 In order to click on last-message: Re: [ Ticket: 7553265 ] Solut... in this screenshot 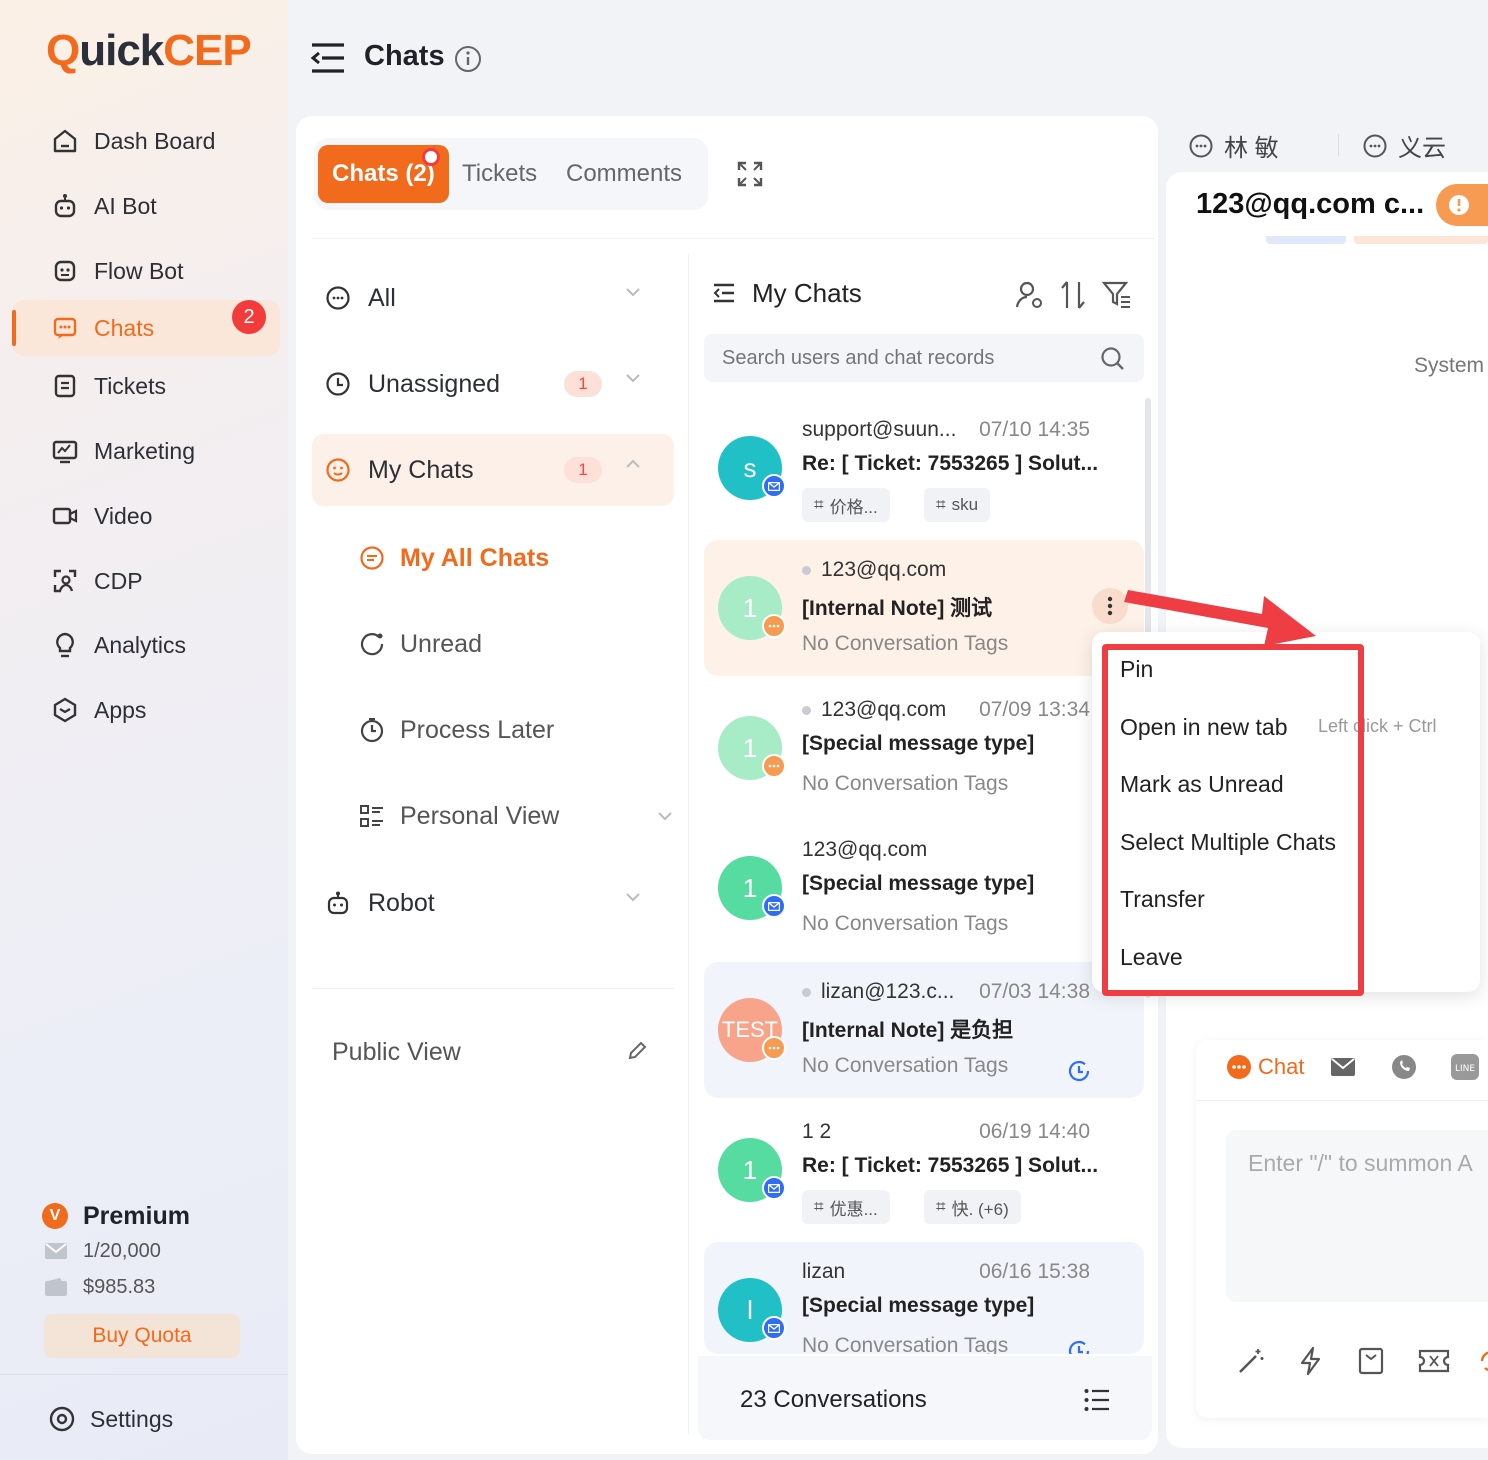, I will do `click(950, 463)`.